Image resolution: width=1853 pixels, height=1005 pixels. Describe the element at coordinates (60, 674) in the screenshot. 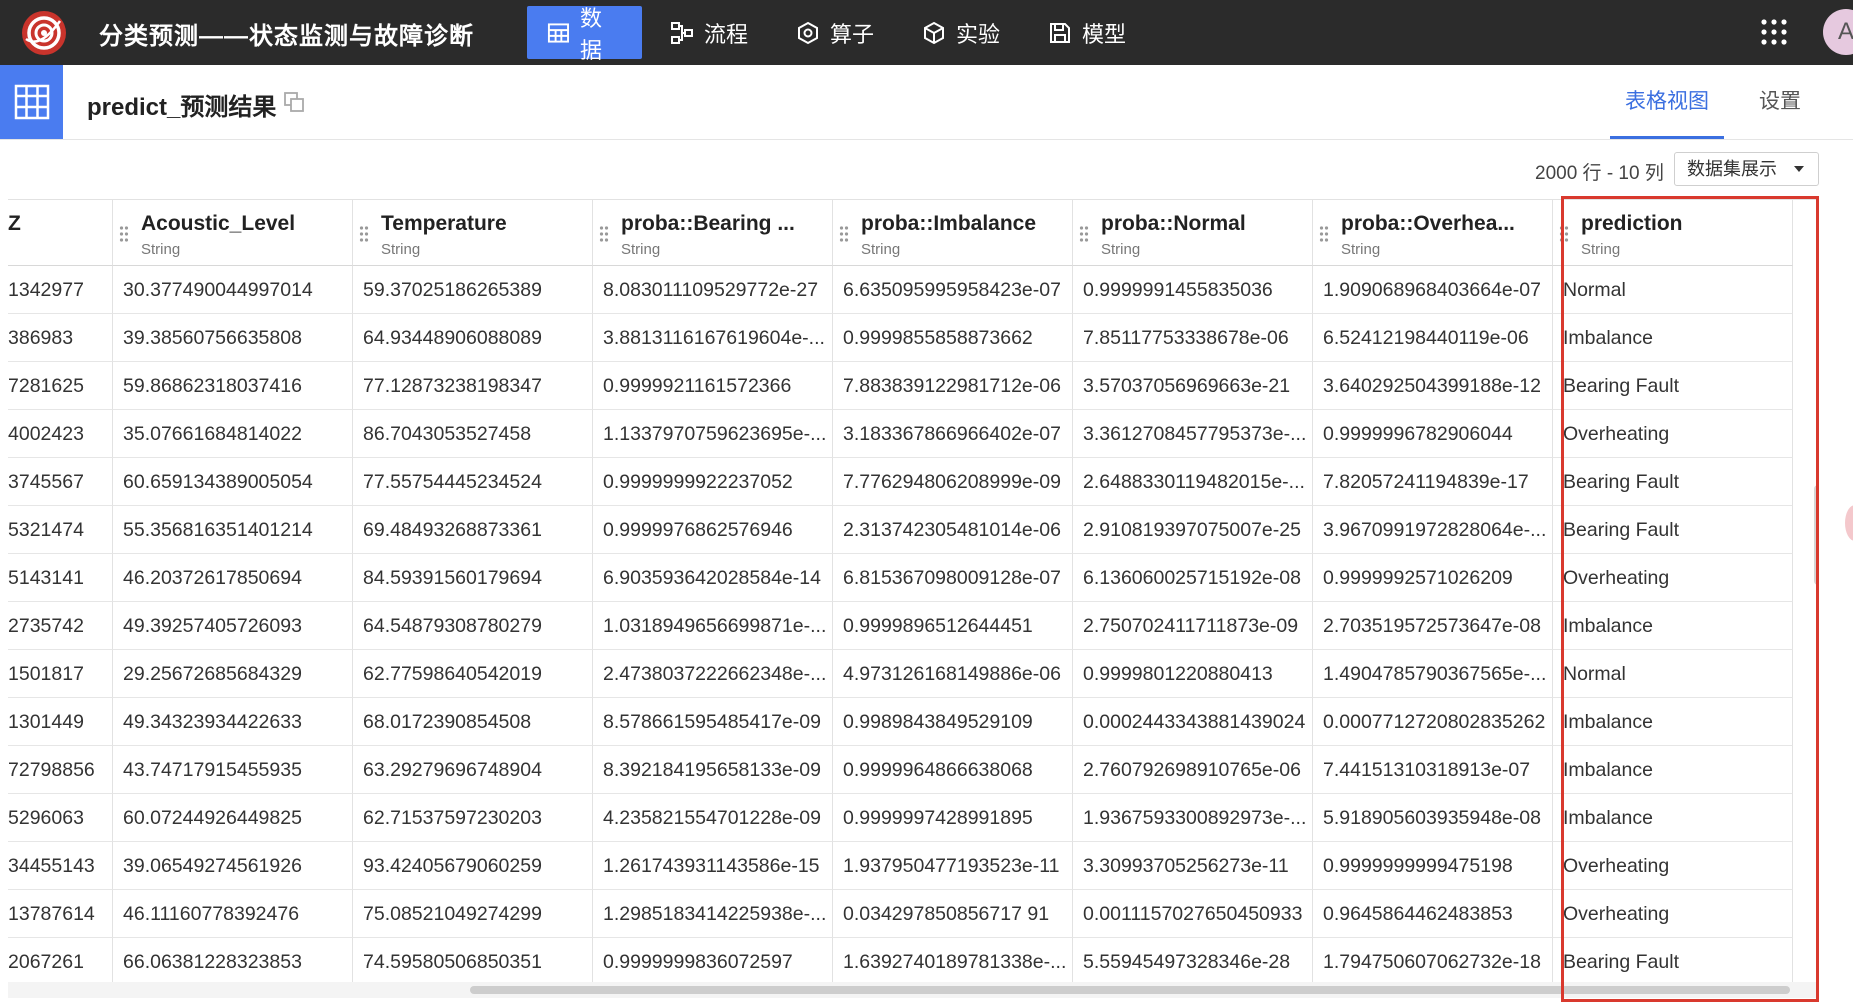

I see `table-cell: 1501817` at that location.